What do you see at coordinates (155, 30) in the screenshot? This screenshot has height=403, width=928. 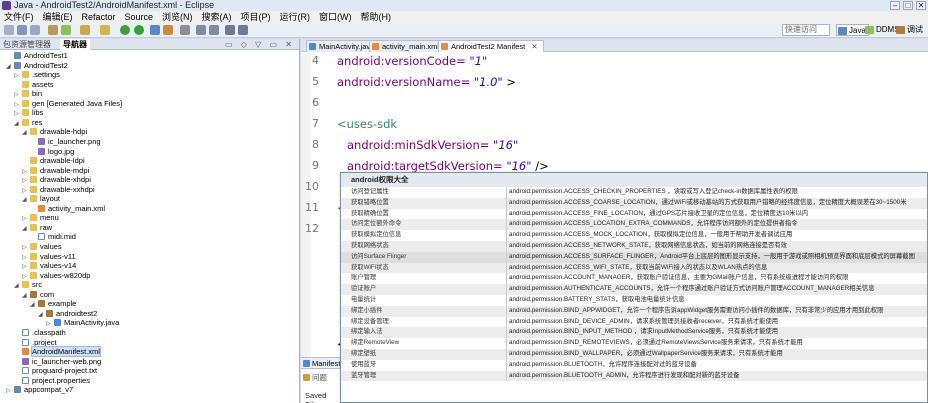 I see `open-type-icon` at bounding box center [155, 30].